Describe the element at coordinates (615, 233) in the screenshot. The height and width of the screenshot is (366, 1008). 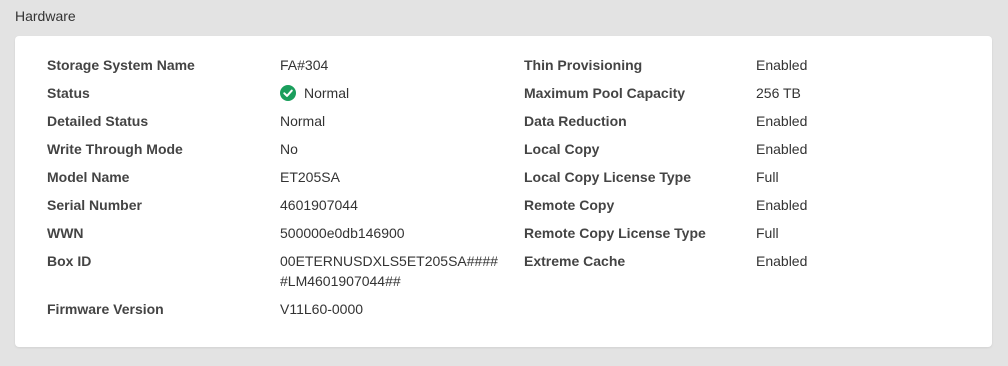
I see `property-label: Remote Copy License Type` at that location.